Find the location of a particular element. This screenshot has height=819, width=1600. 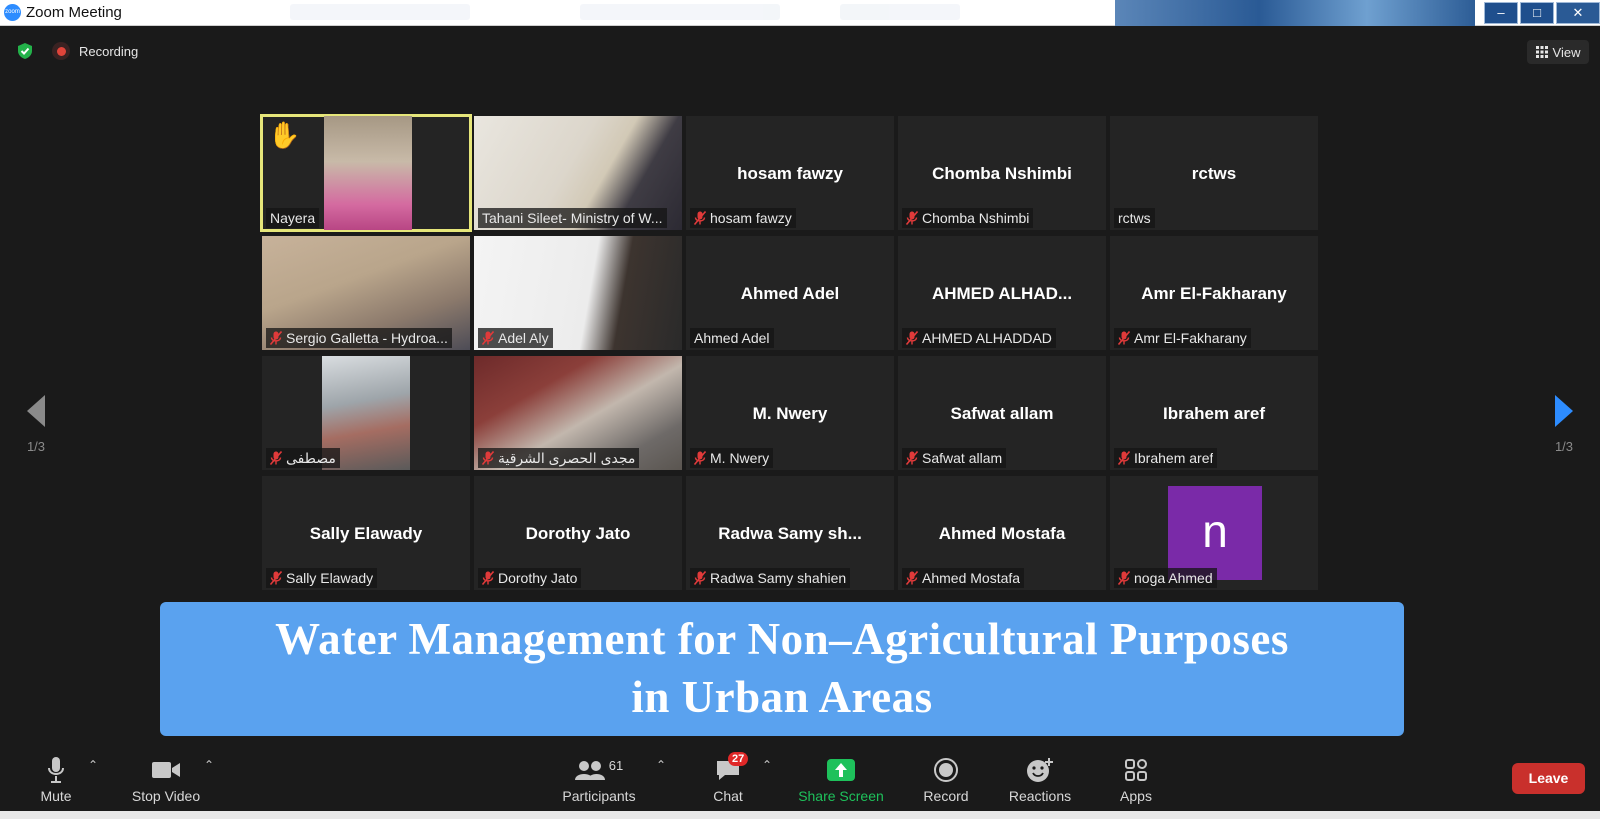

window-title: Zoom Meeting is located at coordinates (74, 12).